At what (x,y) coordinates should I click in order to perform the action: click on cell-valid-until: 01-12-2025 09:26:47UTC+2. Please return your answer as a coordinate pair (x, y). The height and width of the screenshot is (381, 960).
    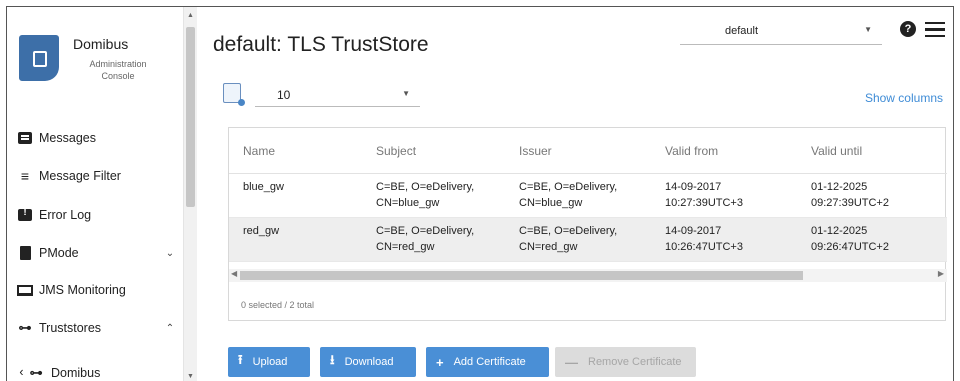
    Looking at the image, I should click on (879, 239).